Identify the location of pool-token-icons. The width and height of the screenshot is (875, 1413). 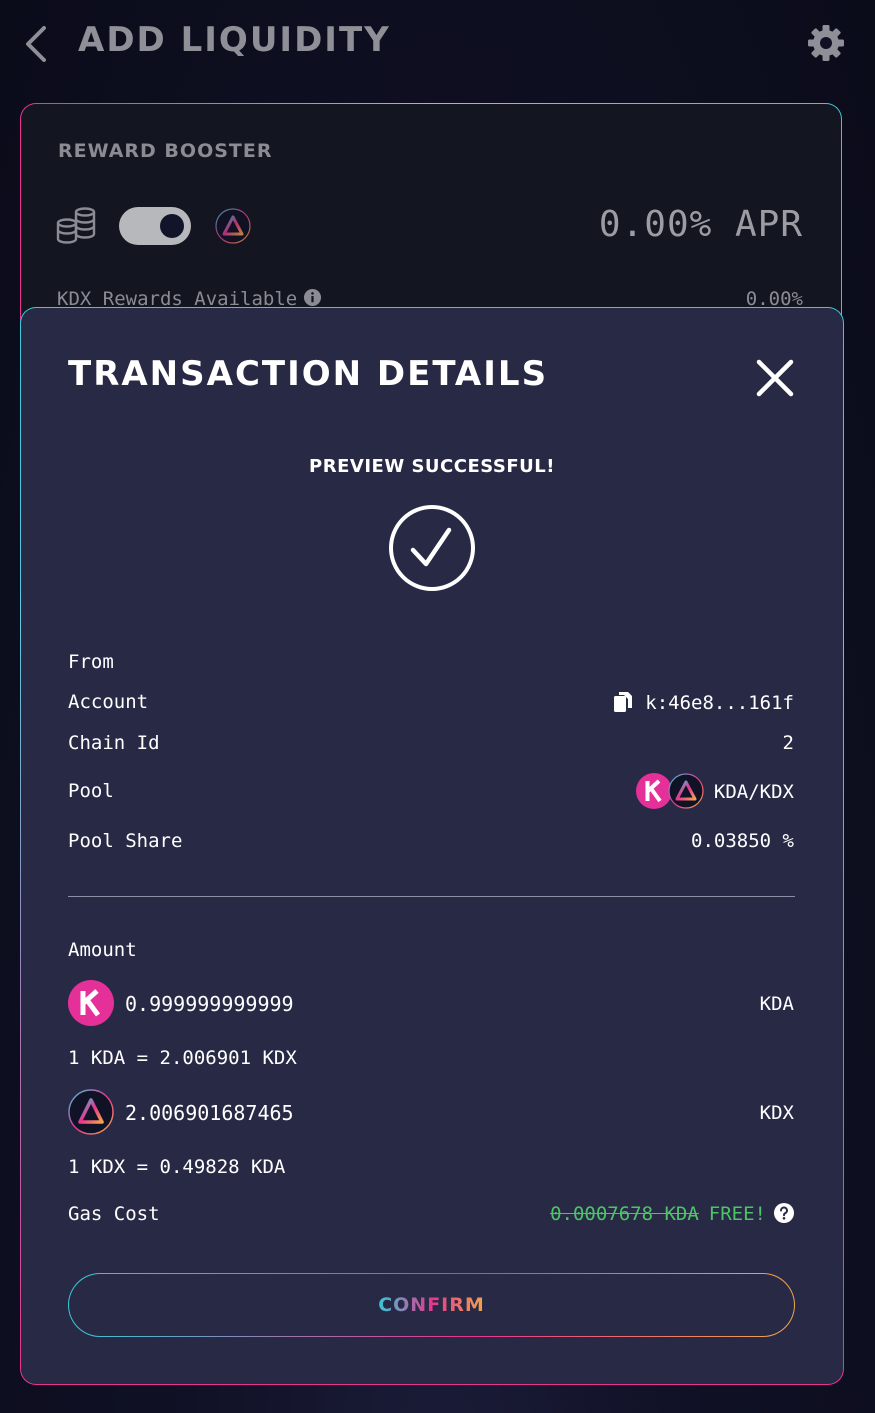
(669, 791).